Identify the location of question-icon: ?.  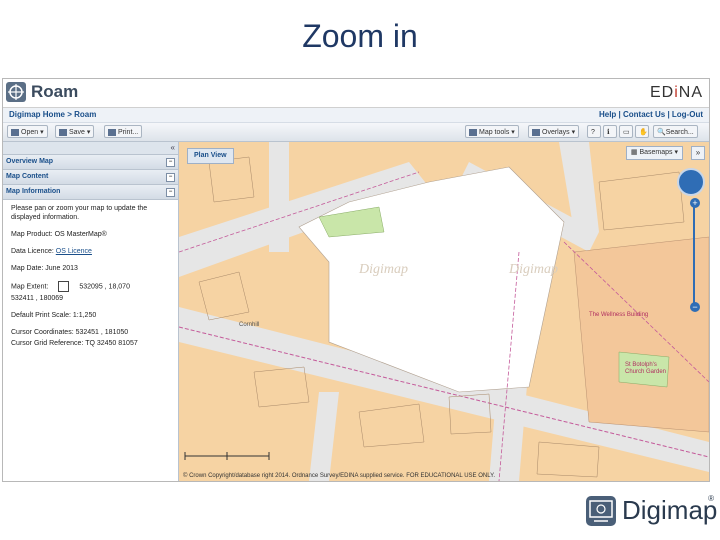
(593, 132).